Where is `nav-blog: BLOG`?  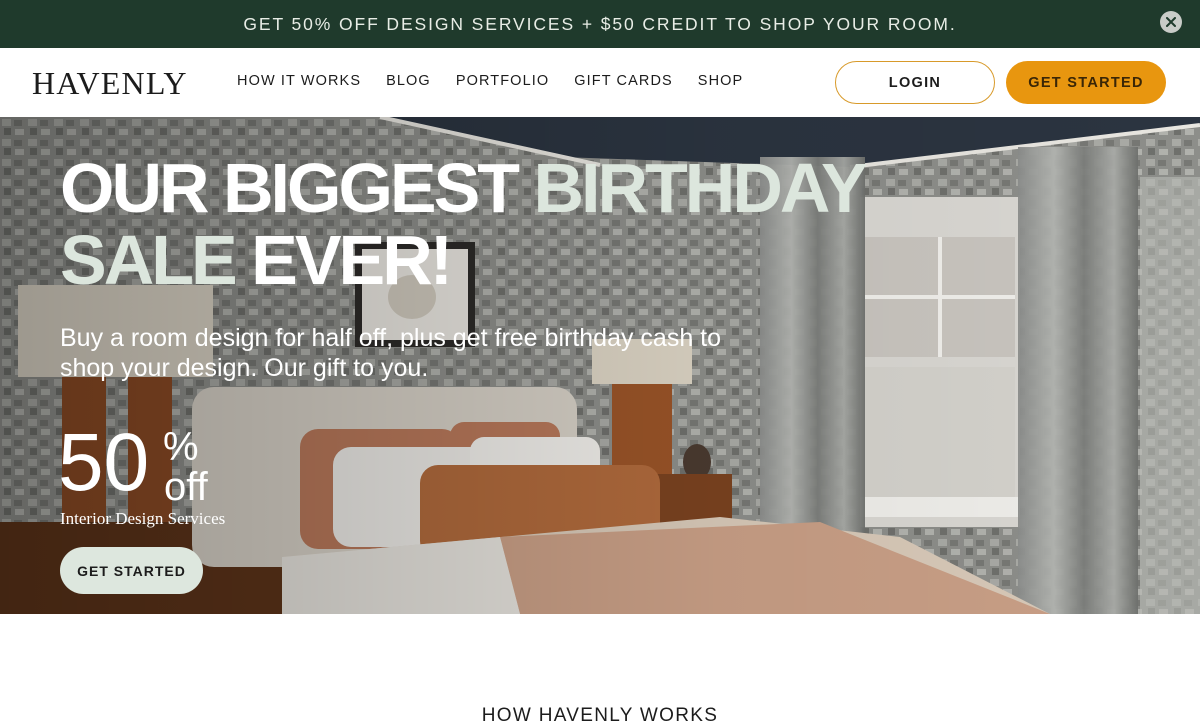
nav-blog: BLOG is located at coordinates (408, 81).